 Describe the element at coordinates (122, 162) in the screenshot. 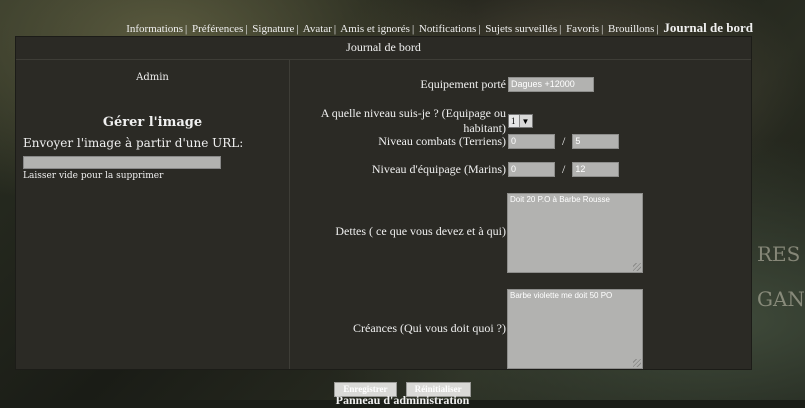

I see `image-url-input` at that location.